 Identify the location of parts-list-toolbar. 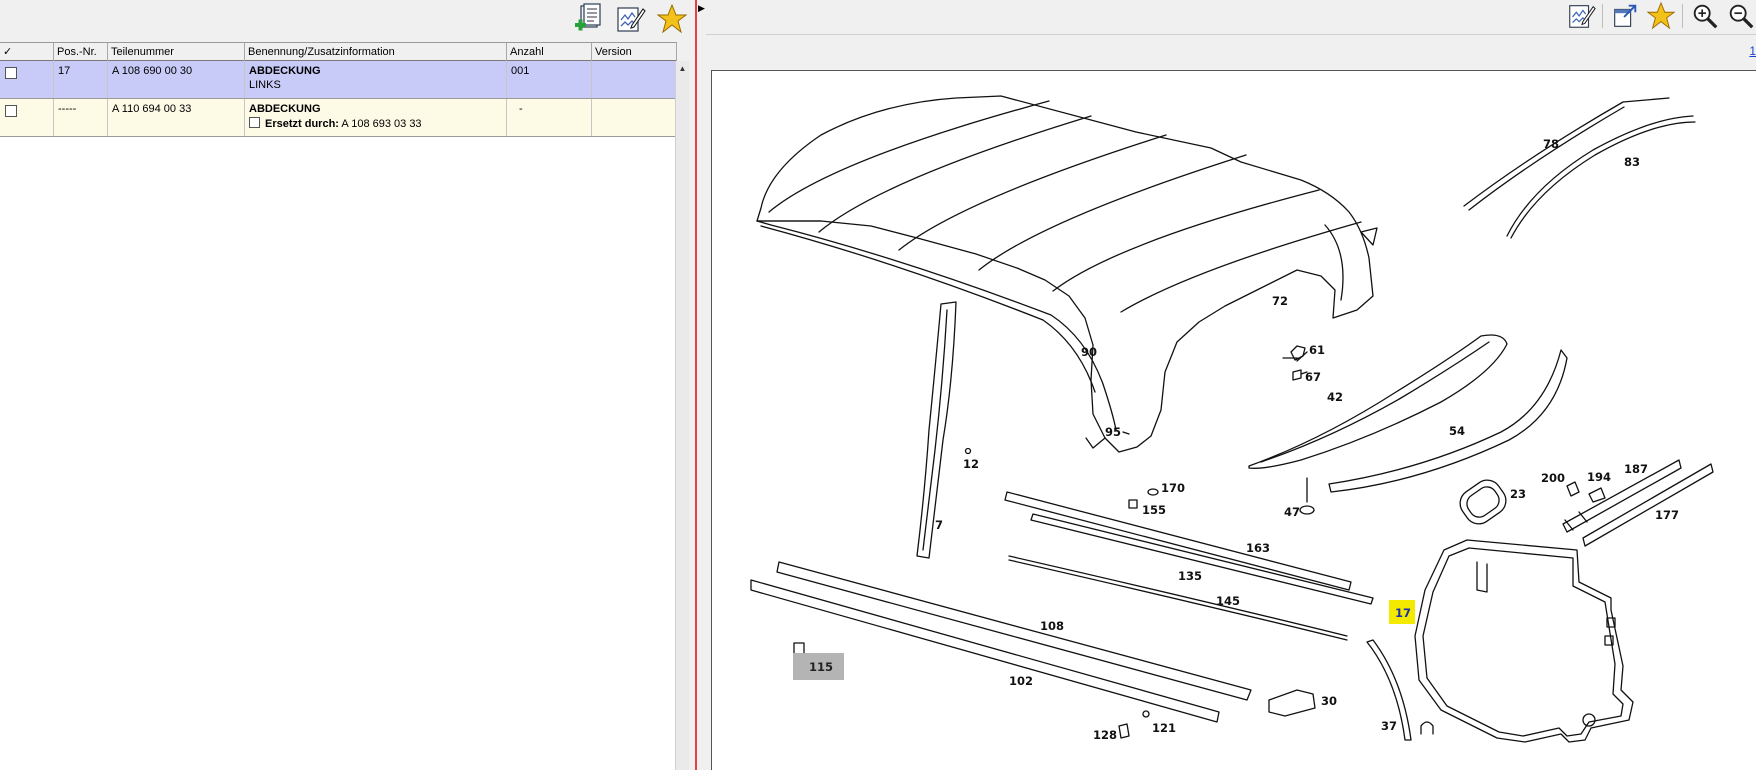
(344, 21).